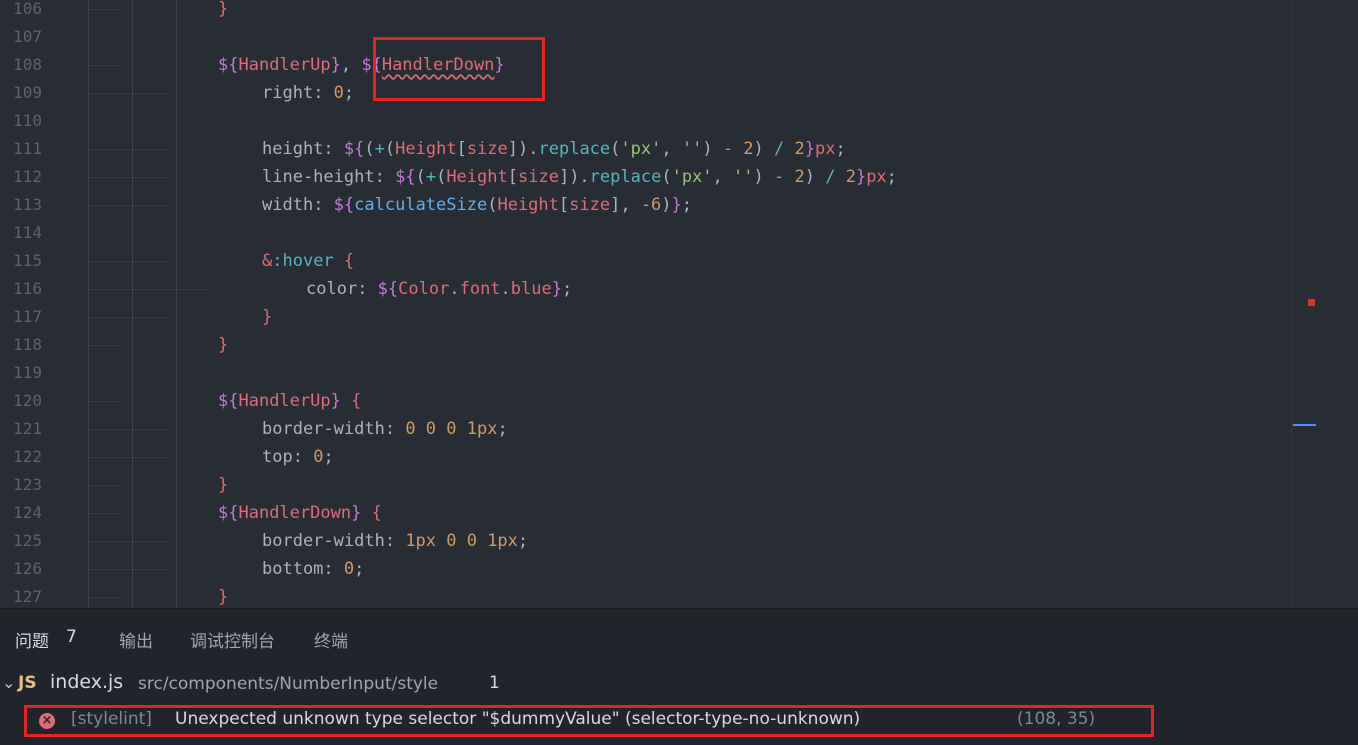 The height and width of the screenshot is (745, 1358). I want to click on line-number: 122, so click(27, 456).